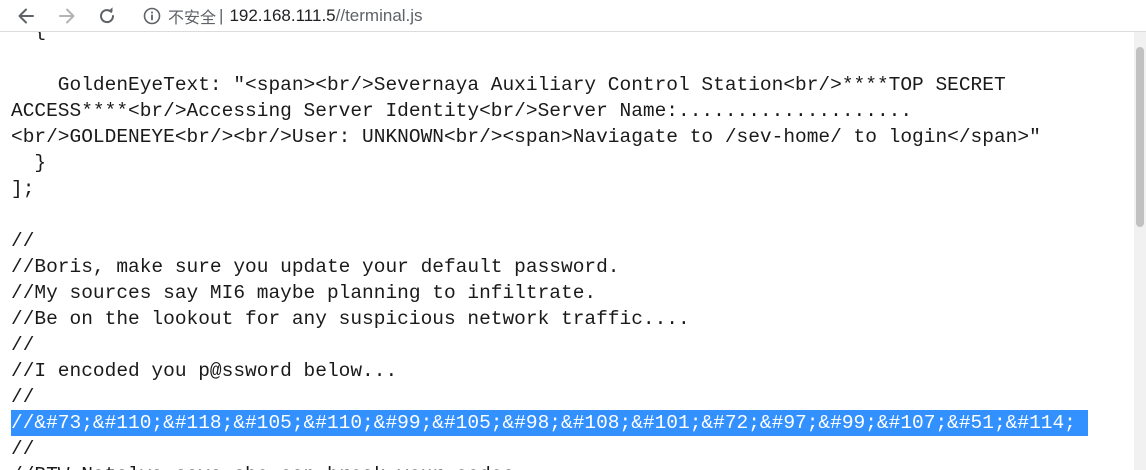  I want to click on vertical-scrollbar, so click(1140, 251).